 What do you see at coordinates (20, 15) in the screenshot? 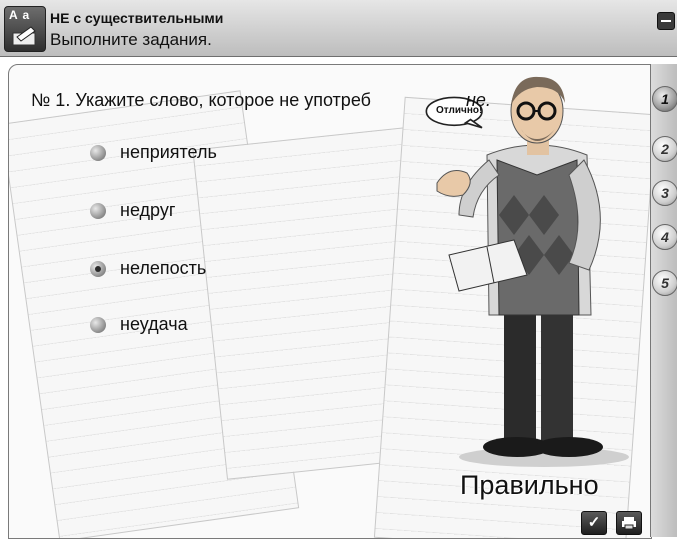
I see `logo-text: A a` at bounding box center [20, 15].